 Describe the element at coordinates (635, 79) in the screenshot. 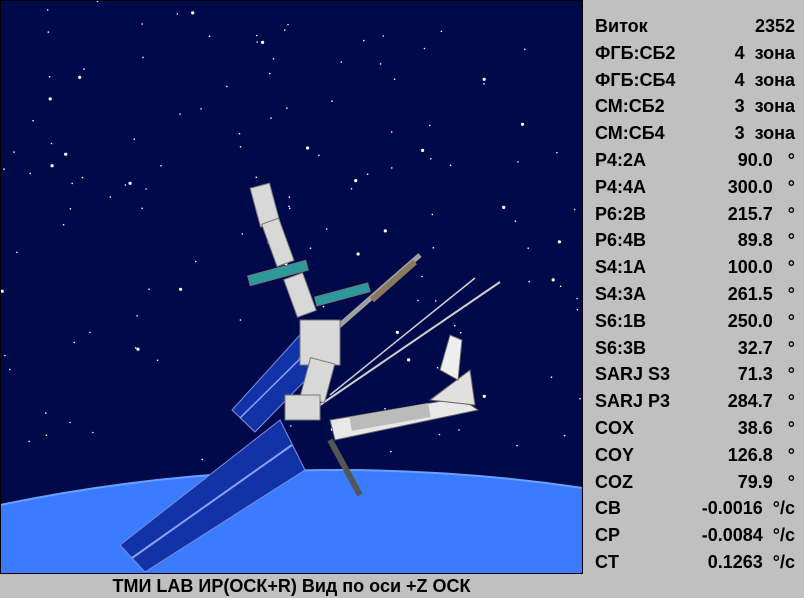

I see `telemetry-label: ФГБ:СБ4` at that location.